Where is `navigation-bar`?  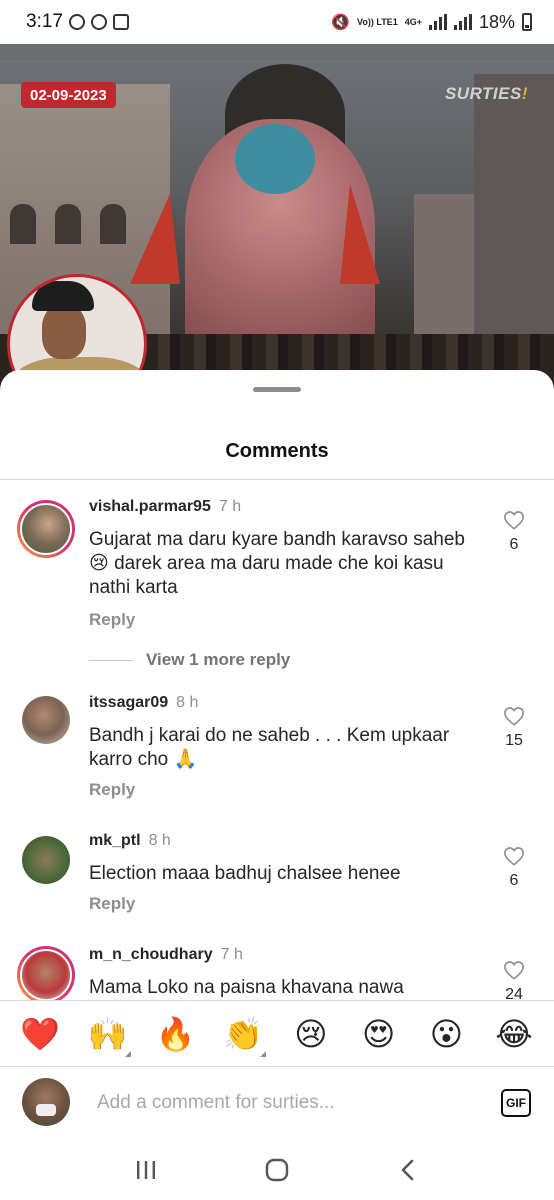
navigation-bar is located at coordinates (277, 1170).